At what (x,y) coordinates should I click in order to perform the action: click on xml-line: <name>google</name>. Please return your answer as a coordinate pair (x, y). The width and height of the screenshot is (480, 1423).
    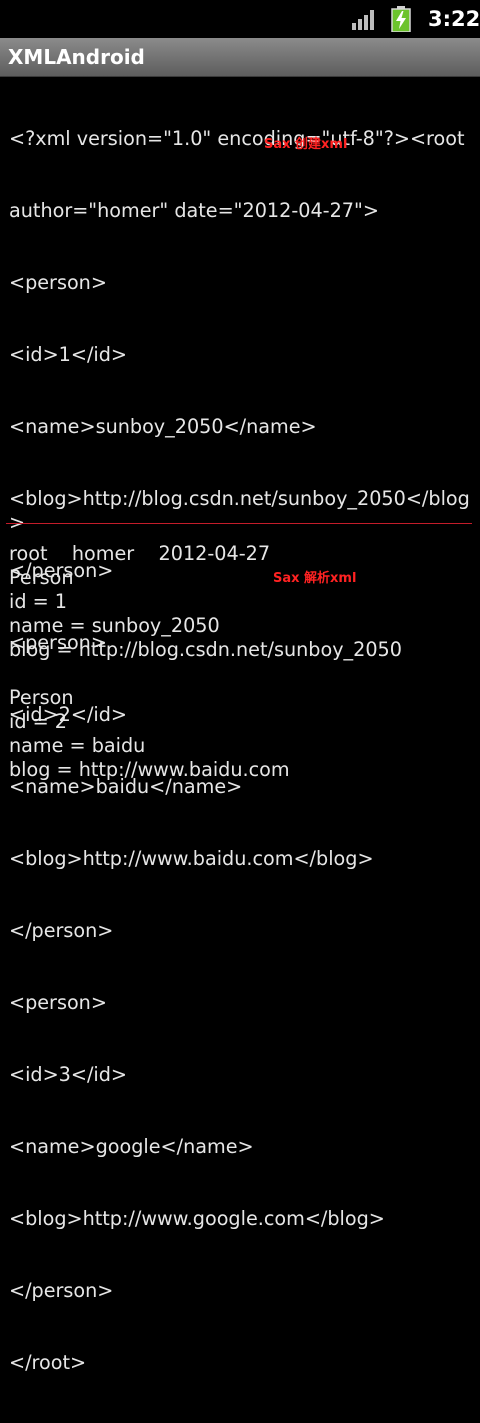
    Looking at the image, I should click on (131, 1146).